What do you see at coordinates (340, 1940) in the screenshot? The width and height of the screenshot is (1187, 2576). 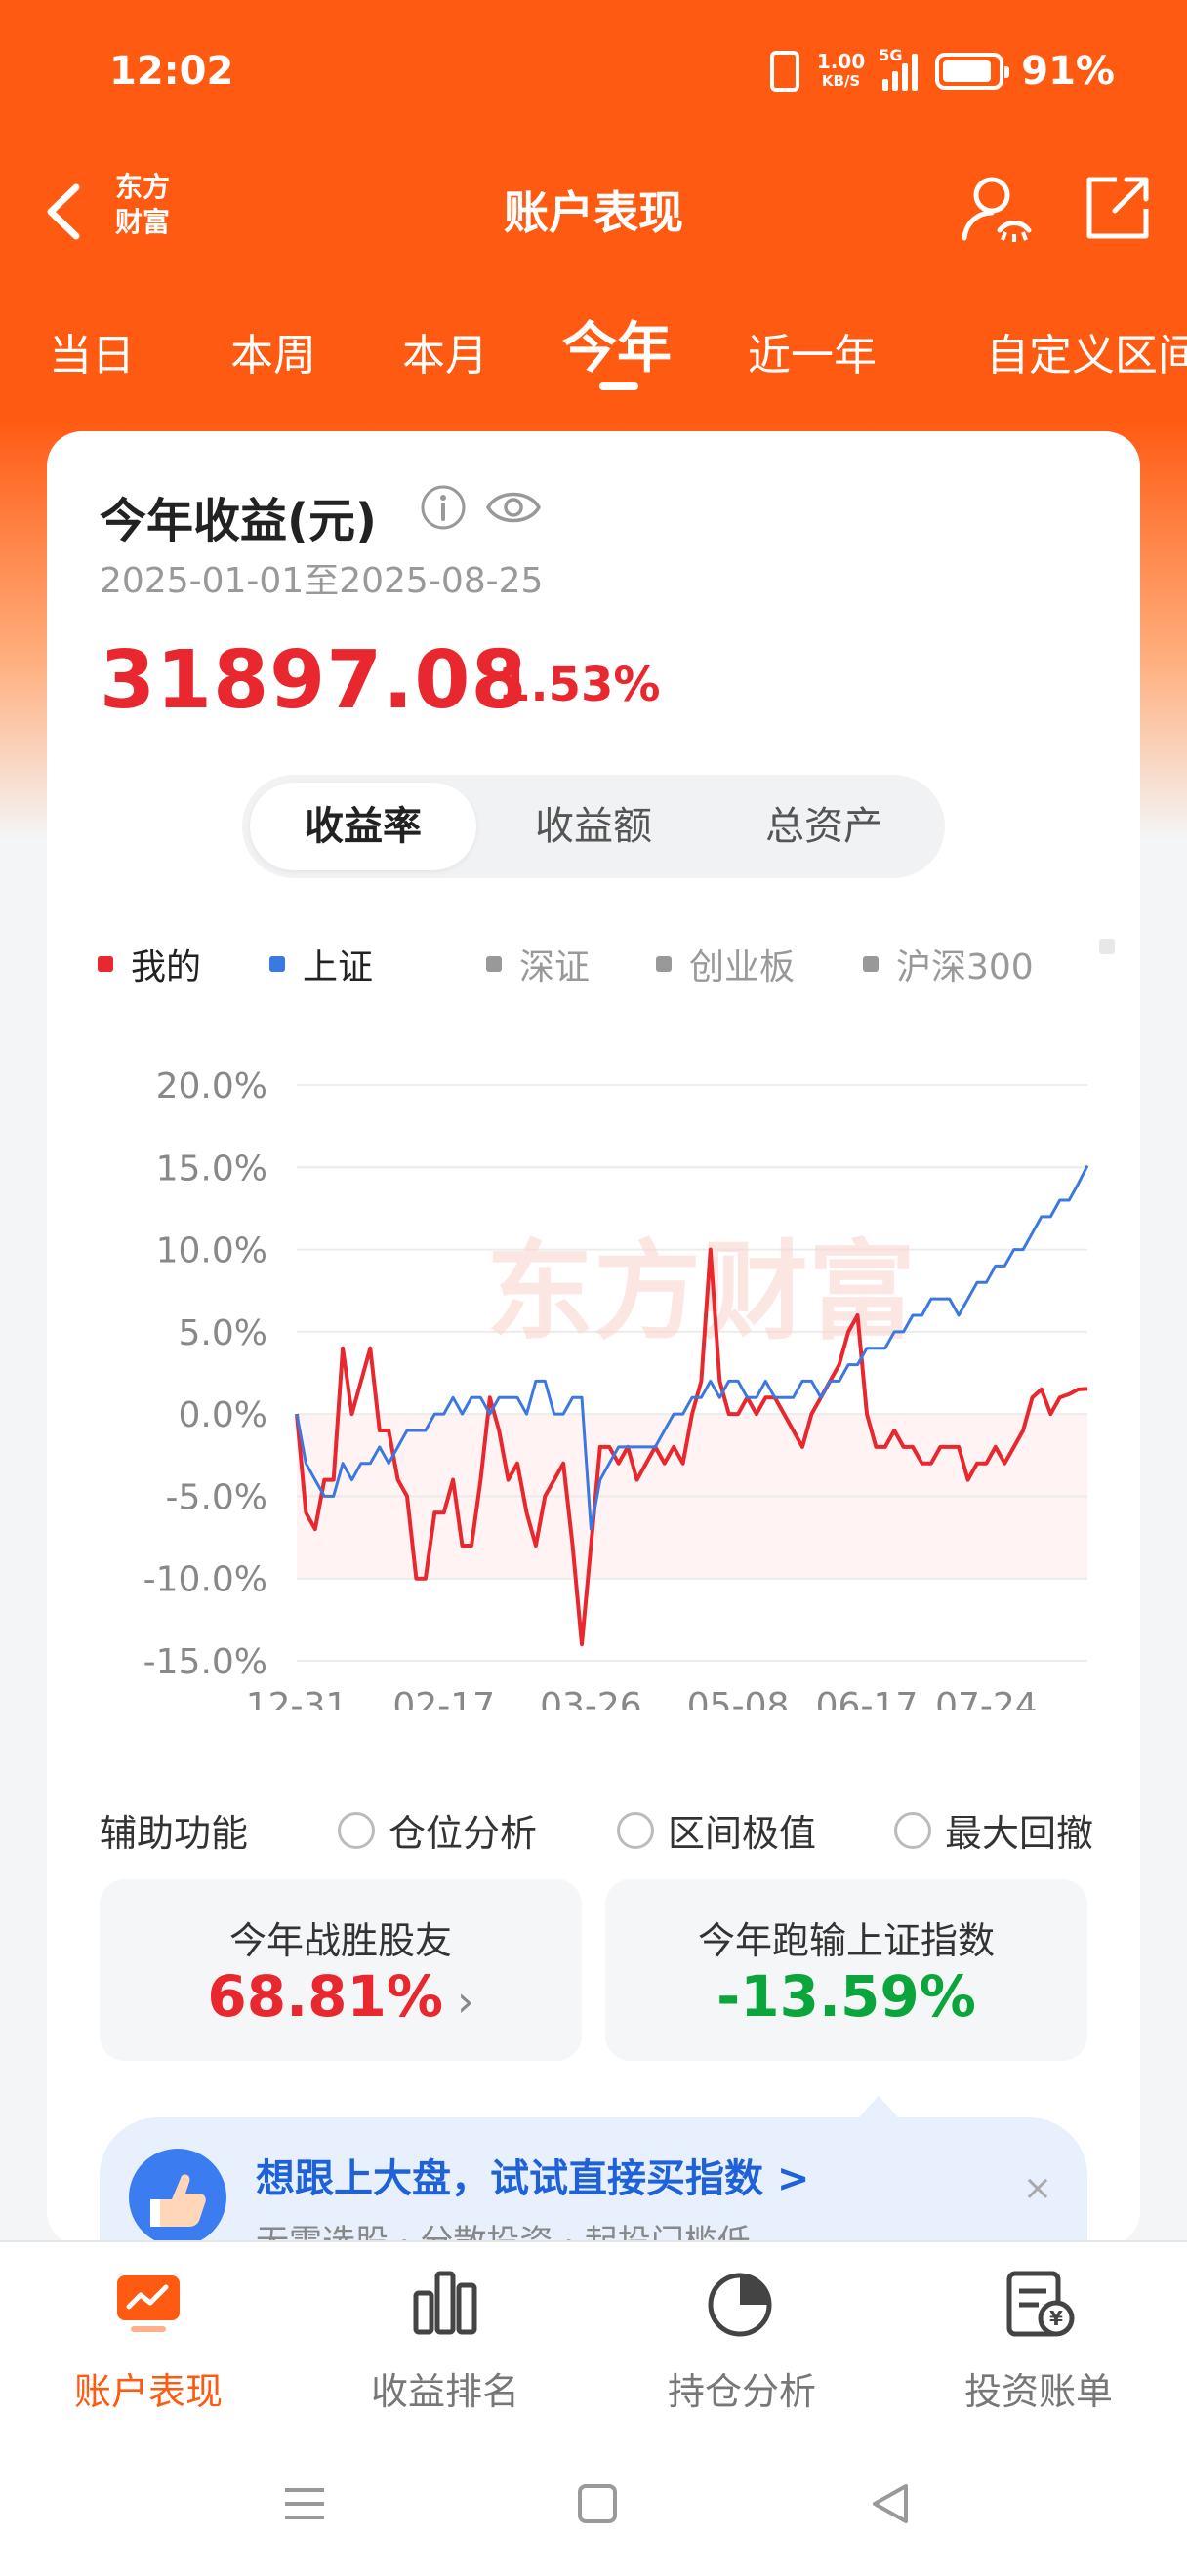 I see `beat-peers-label: 今年战胜股友` at bounding box center [340, 1940].